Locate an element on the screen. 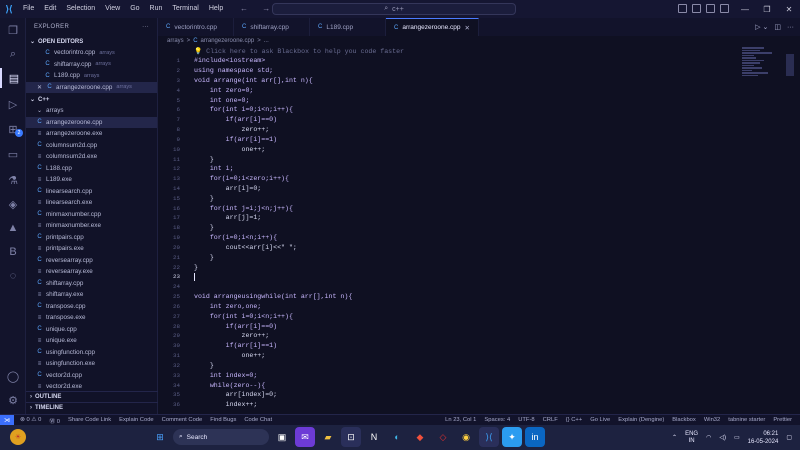 The width and height of the screenshot is (800, 450). ai-assistant-icon: ▲ is located at coordinates (13, 228).